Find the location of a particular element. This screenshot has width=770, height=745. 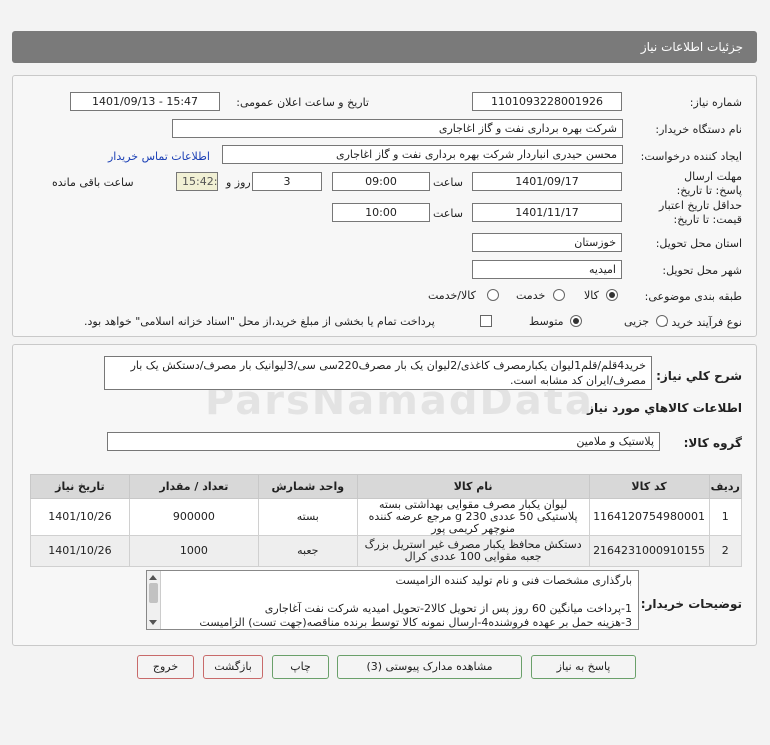

table-header-code: کد کالا is located at coordinates (649, 486).